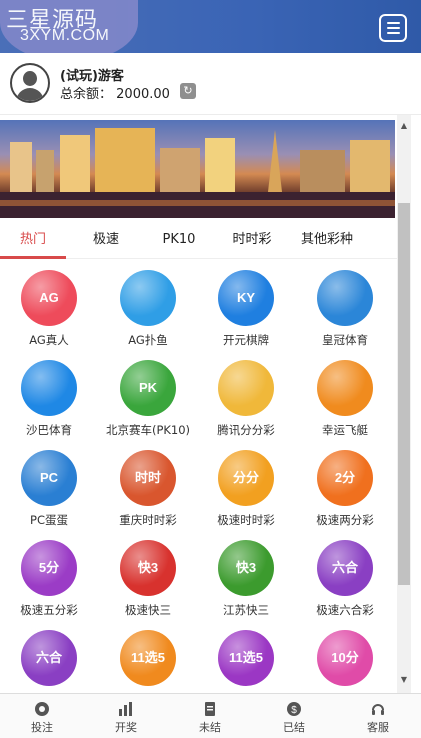 Image resolution: width=421 pixels, height=738 pixels. Describe the element at coordinates (143, 94) in the screenshot. I see `balance-value: 2000.00` at that location.